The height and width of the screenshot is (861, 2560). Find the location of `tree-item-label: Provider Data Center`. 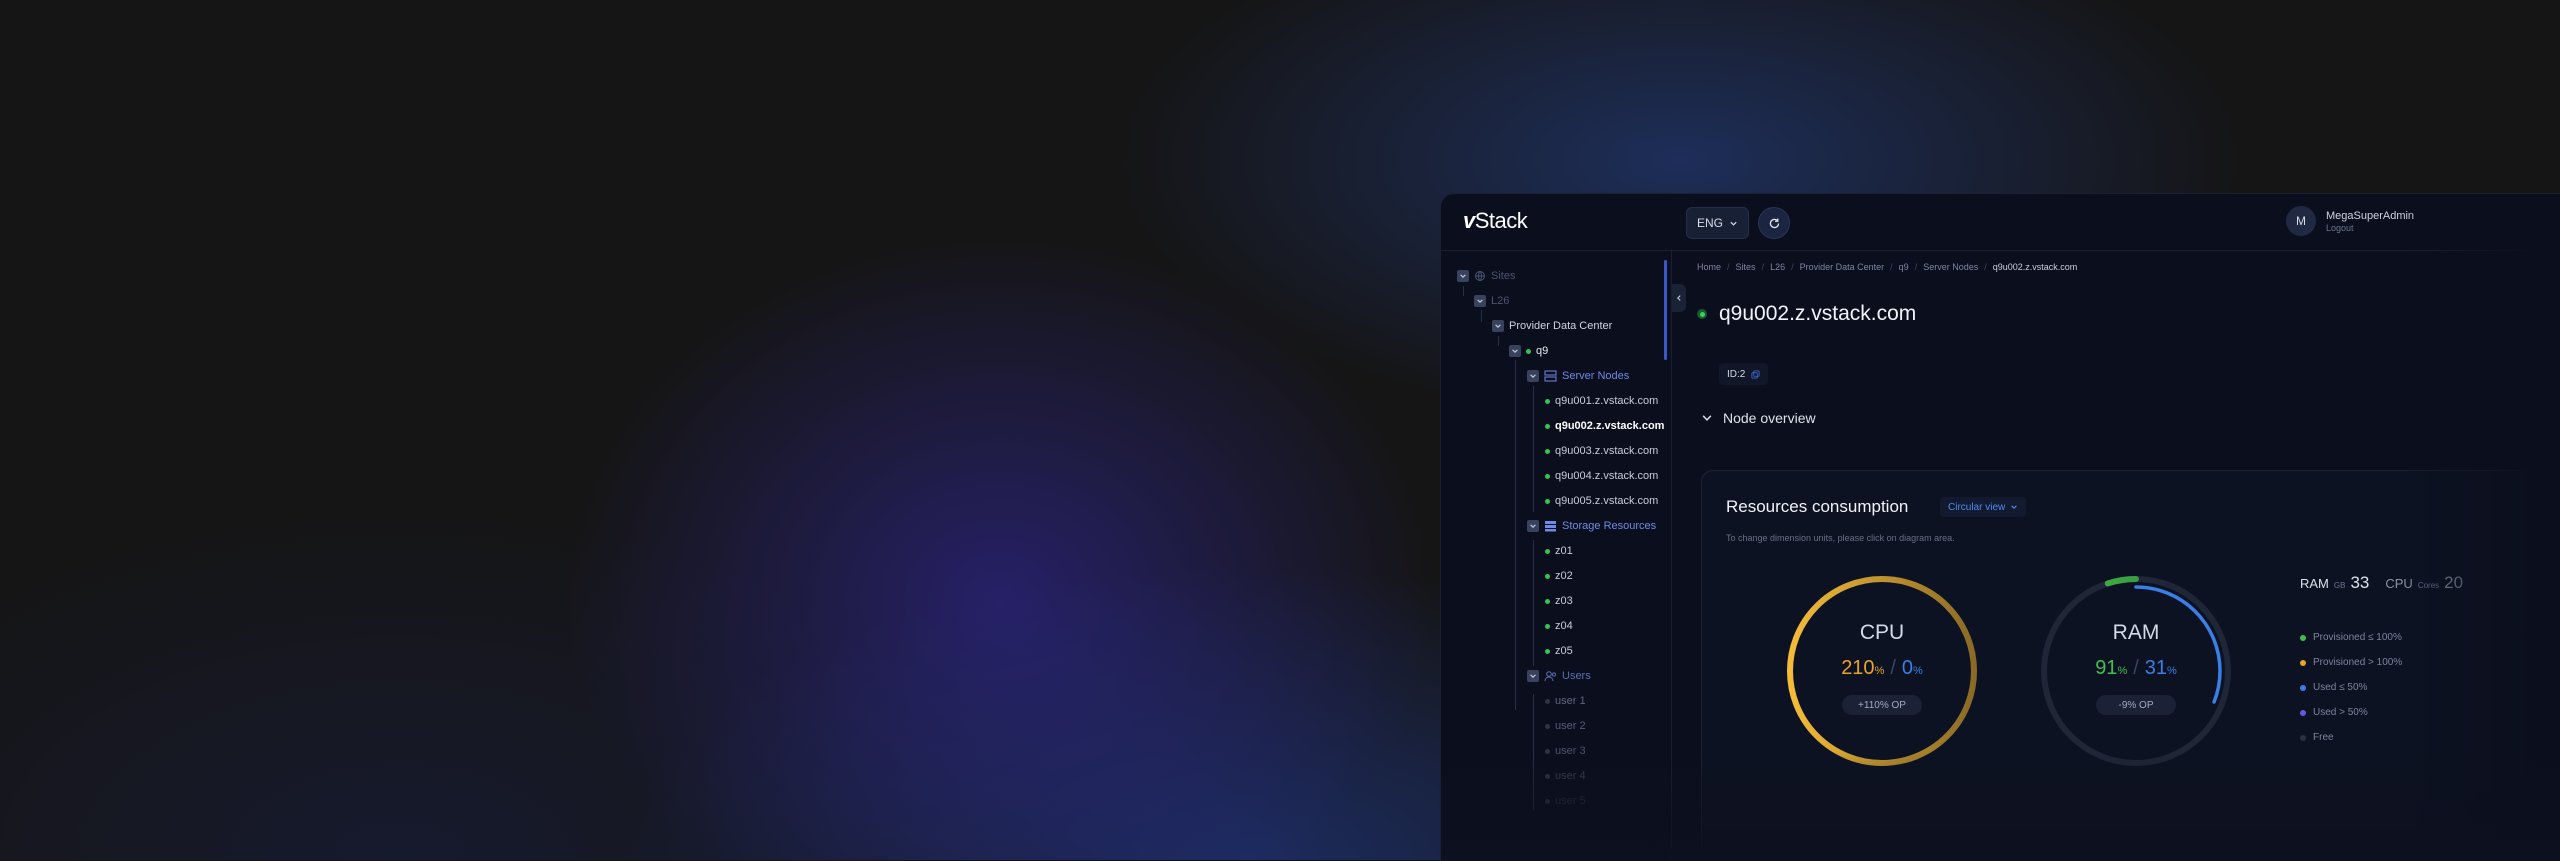

tree-item-label: Provider Data Center is located at coordinates (1561, 326).